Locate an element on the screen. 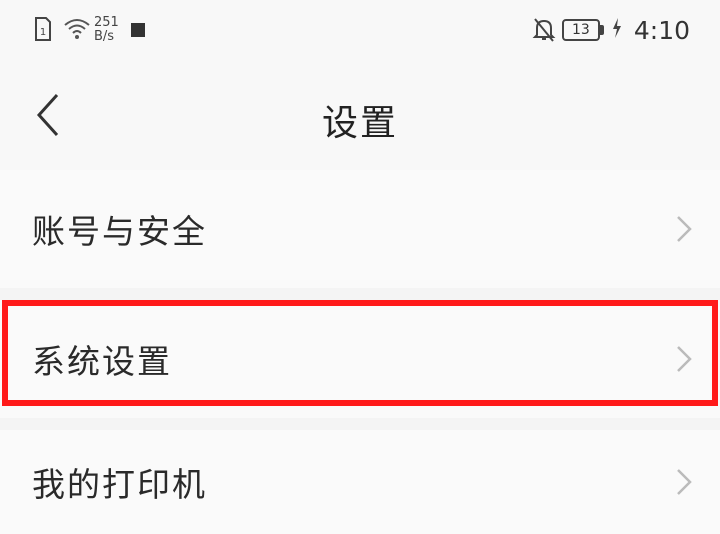 The width and height of the screenshot is (720, 534). wifi-icon is located at coordinates (77, 30).